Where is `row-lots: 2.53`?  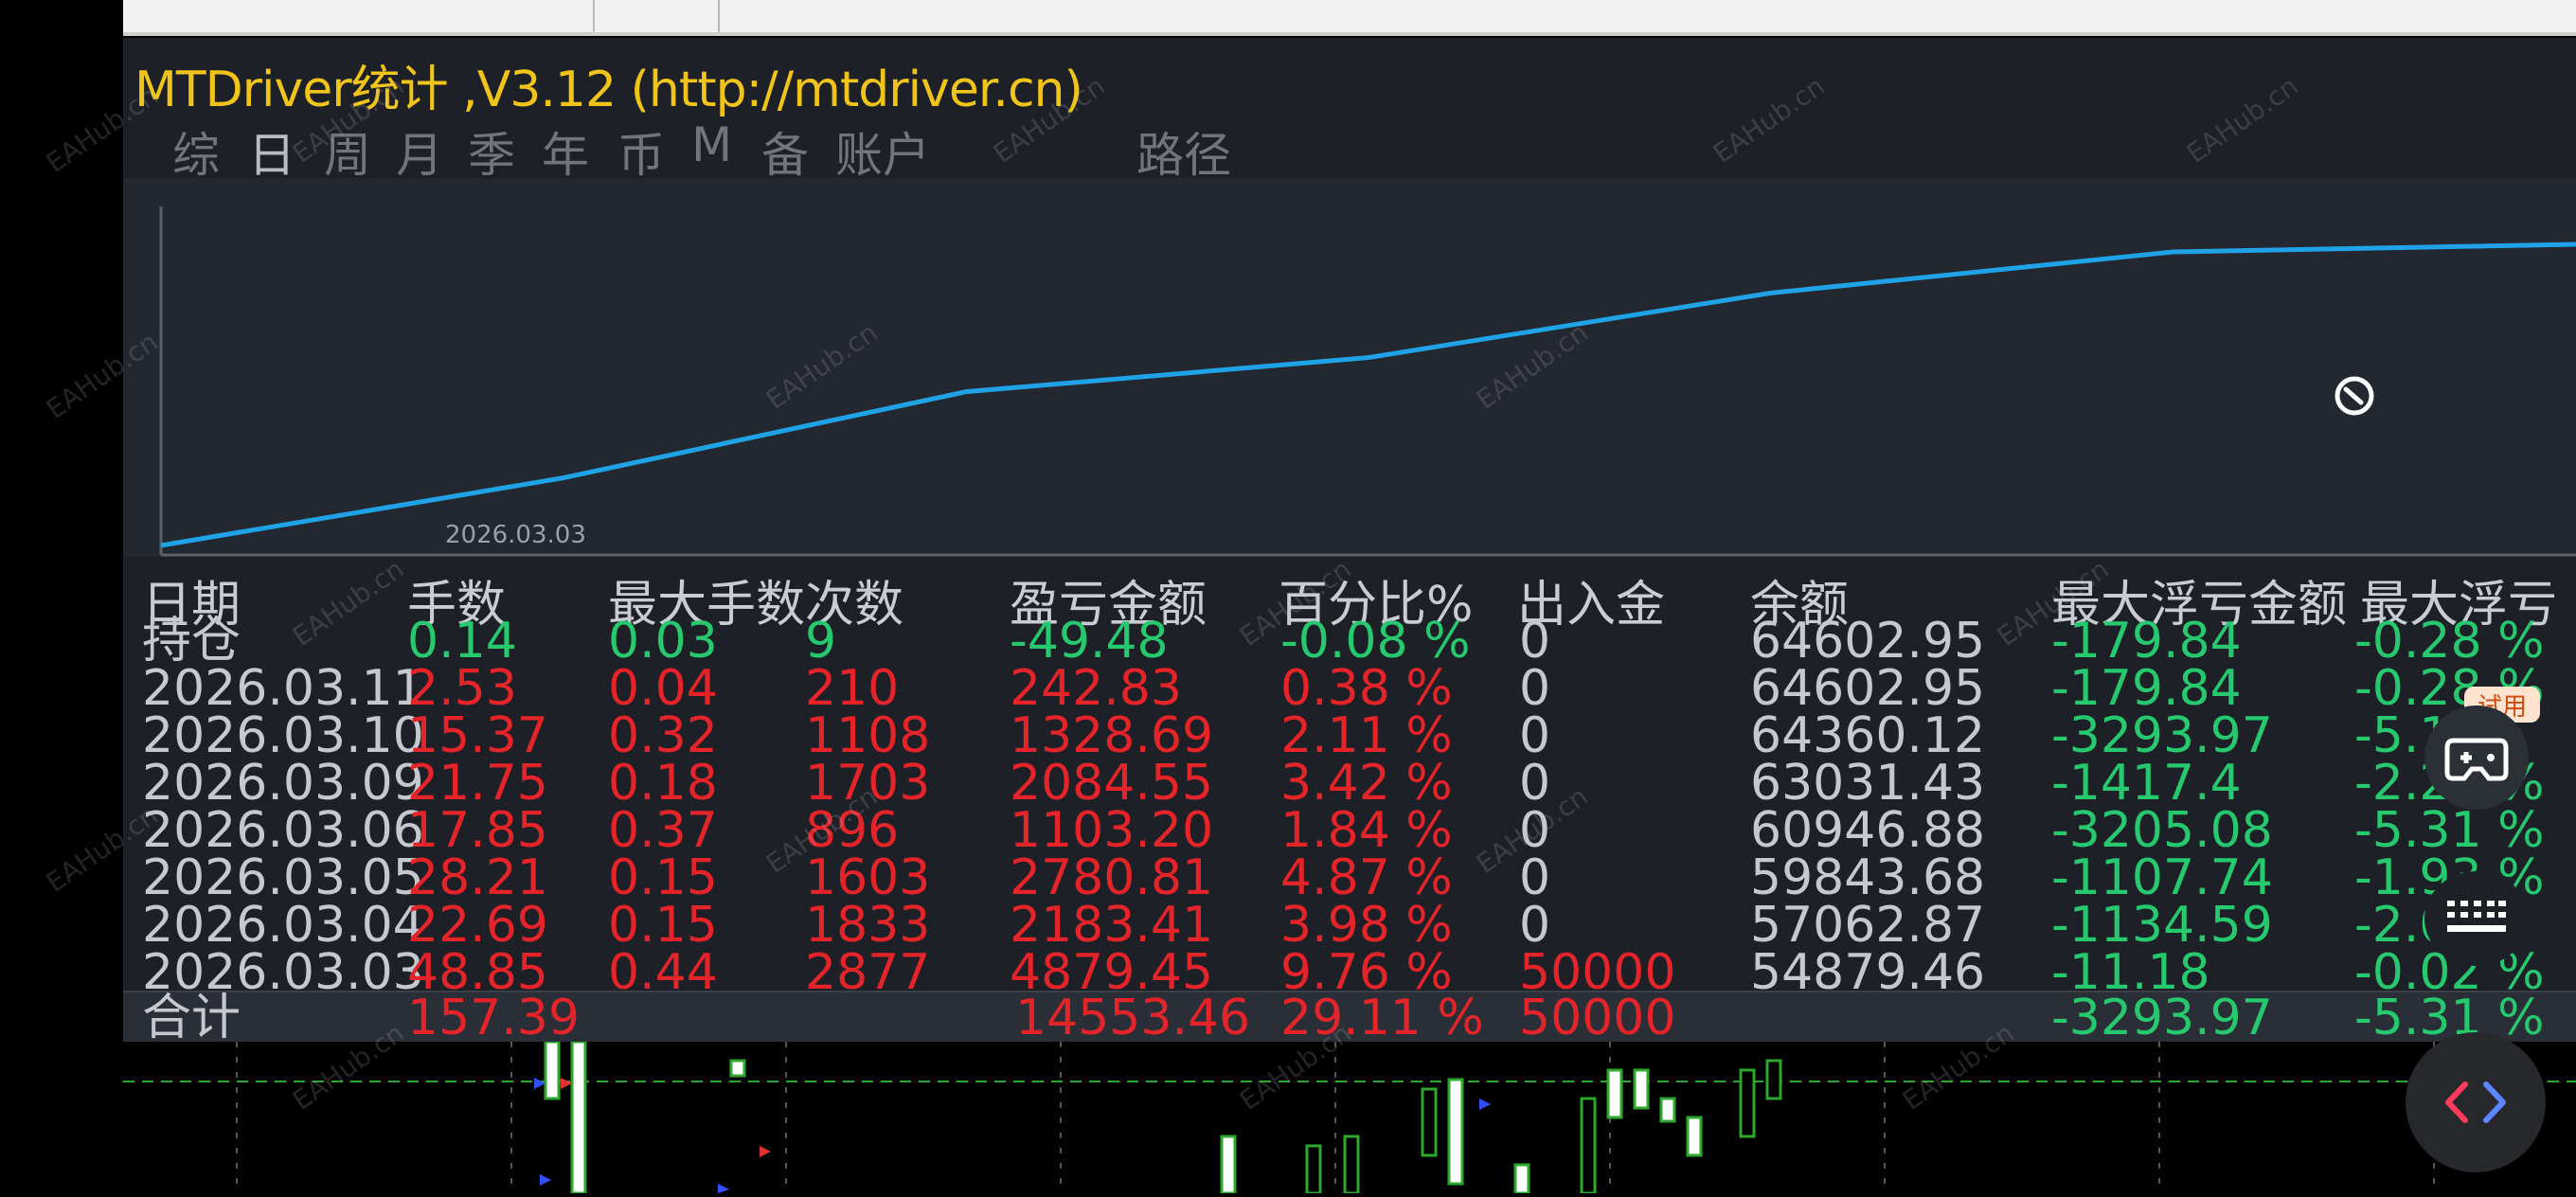 row-lots: 2.53 is located at coordinates (462, 688).